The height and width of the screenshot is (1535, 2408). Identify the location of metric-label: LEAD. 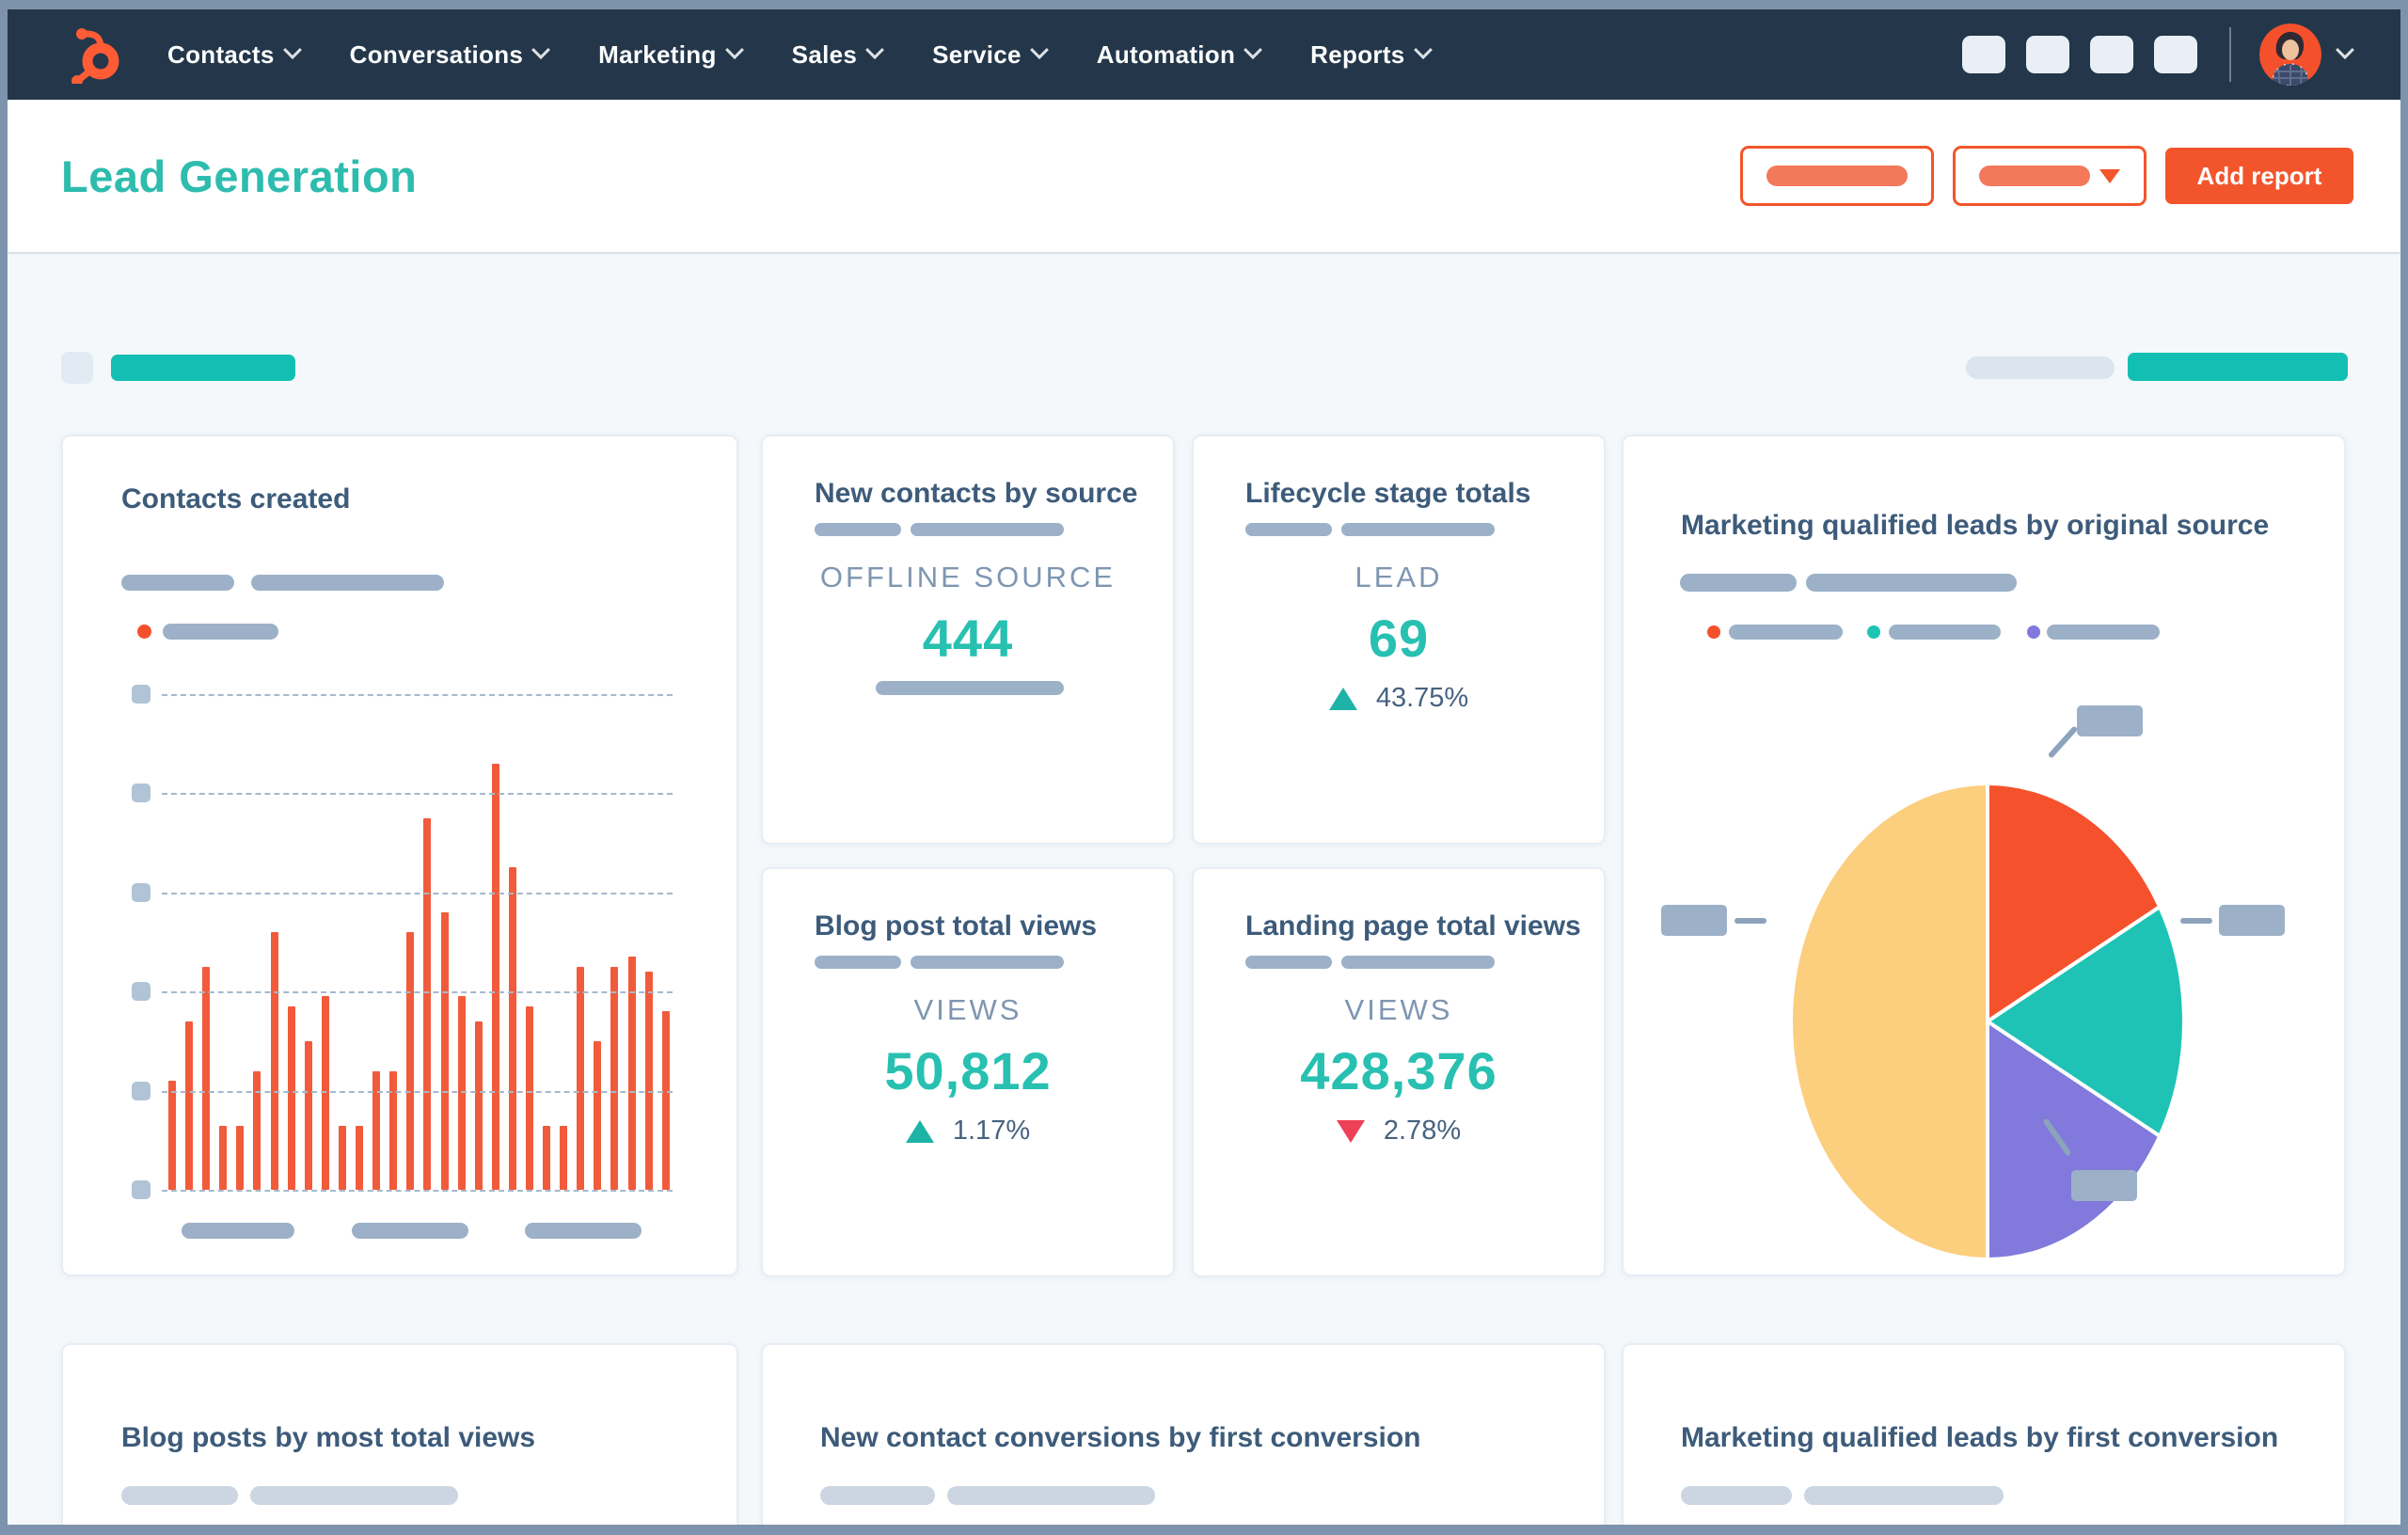
(1398, 577).